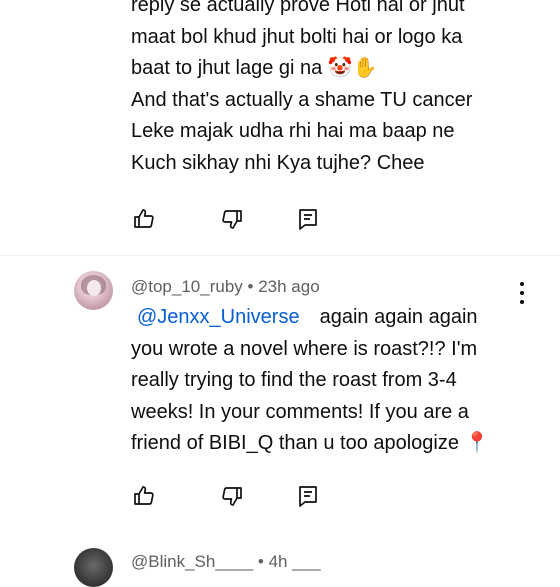  Describe the element at coordinates (254, 68) in the screenshot. I see `comment-line: baat to jhut lage gi na 🤡✋` at that location.